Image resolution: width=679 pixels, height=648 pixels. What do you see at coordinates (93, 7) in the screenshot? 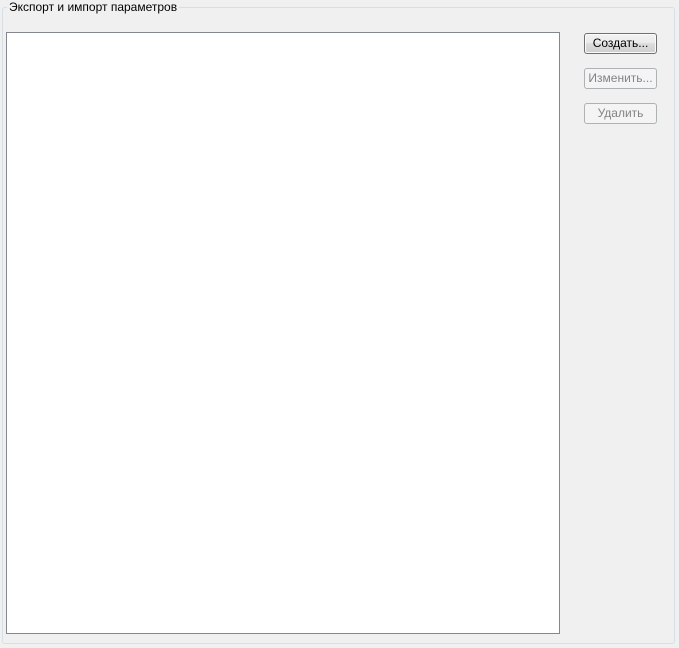
I see `groupbox-caption: Экспорт и импорт параметров` at bounding box center [93, 7].